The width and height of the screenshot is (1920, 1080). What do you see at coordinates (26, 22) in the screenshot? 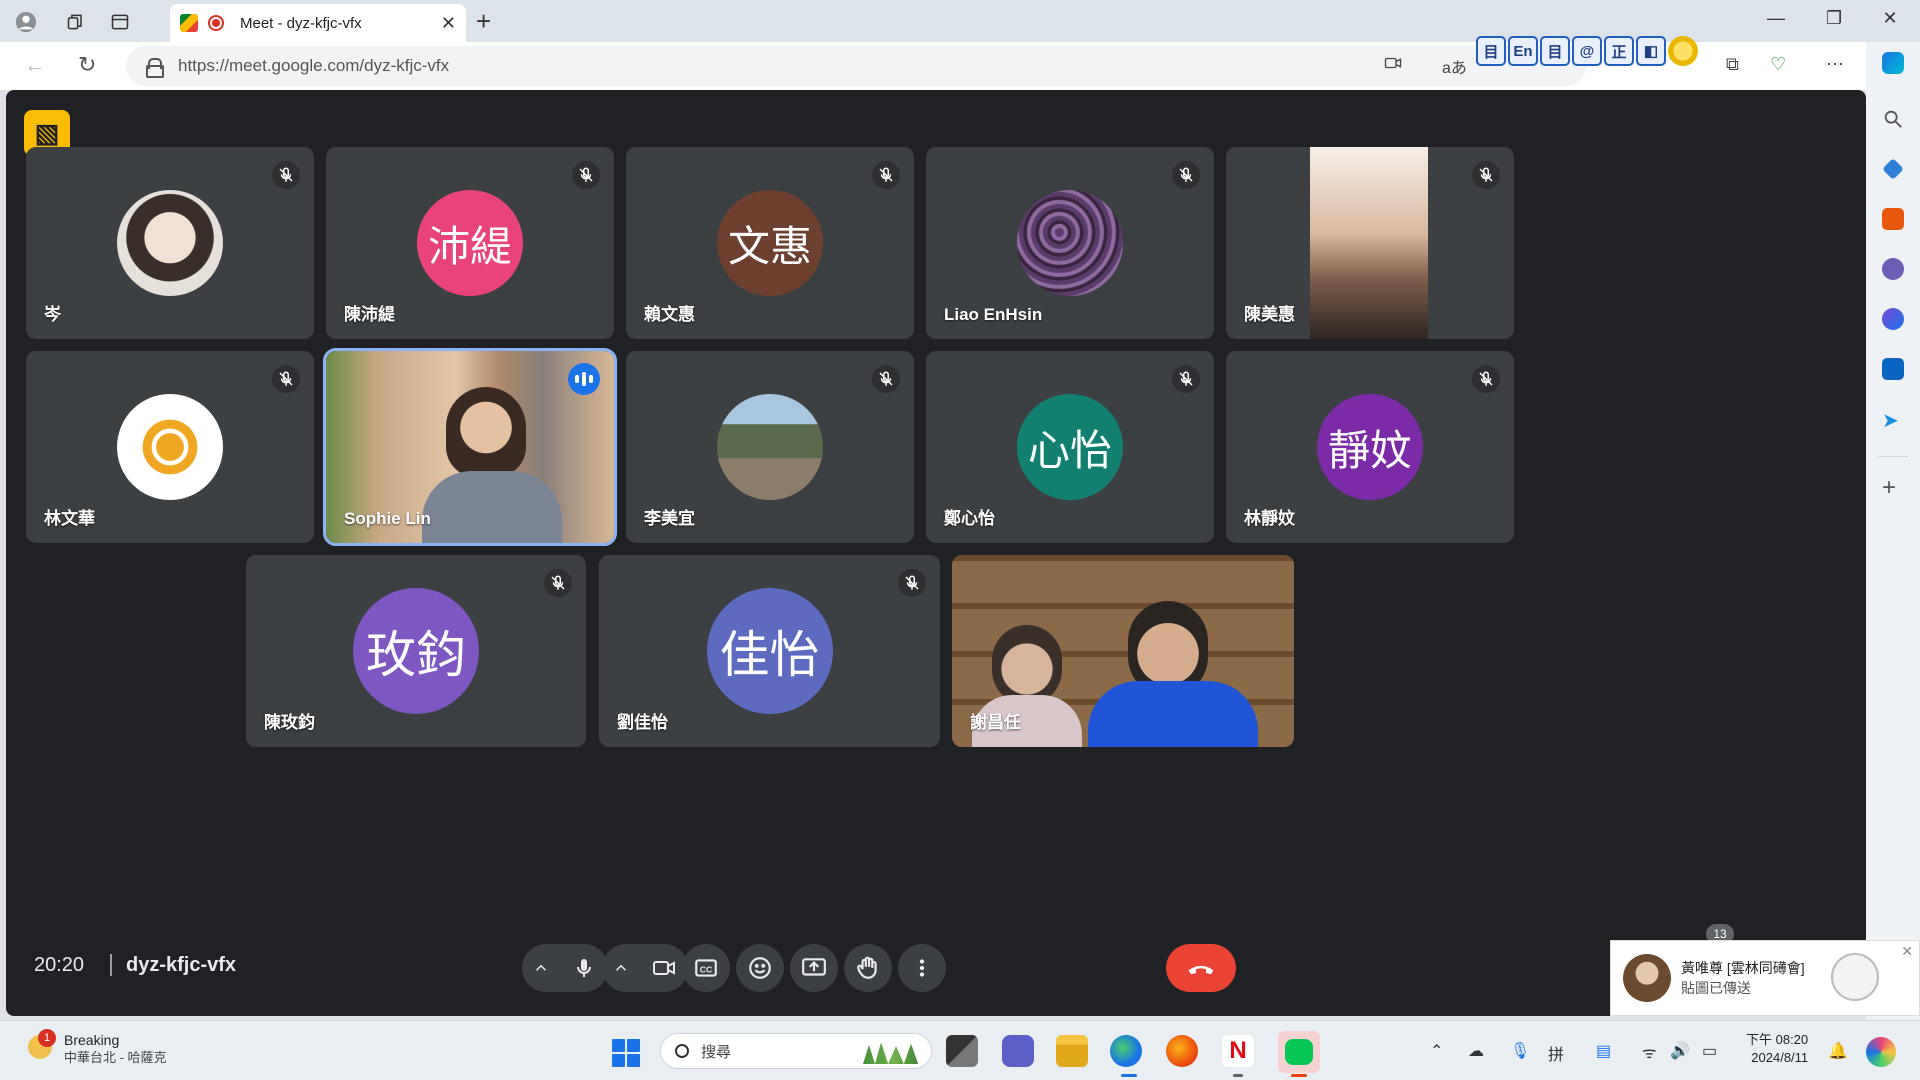
I see `profile-icon` at bounding box center [26, 22].